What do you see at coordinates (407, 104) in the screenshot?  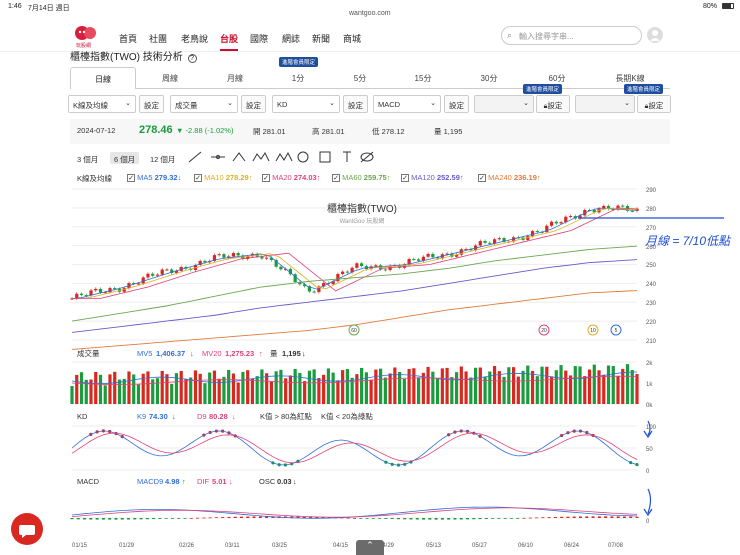 I see `select-macd: MACD ⌄` at bounding box center [407, 104].